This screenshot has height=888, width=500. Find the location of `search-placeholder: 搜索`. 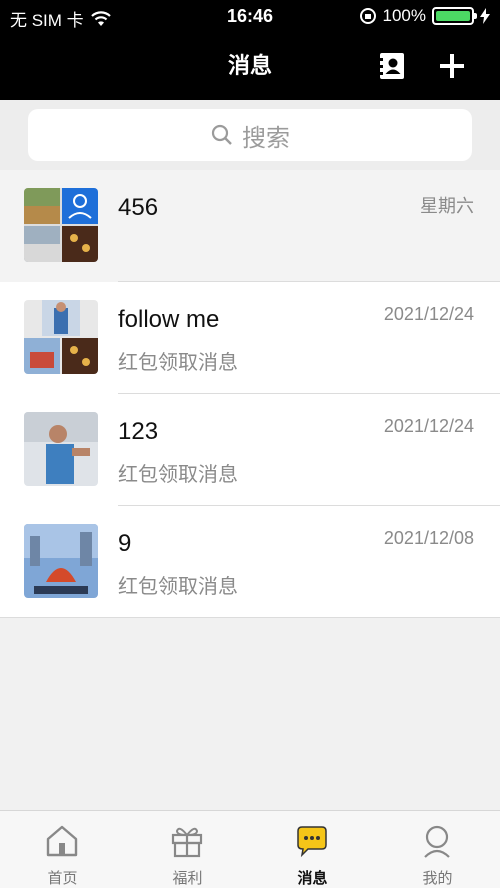

search-placeholder: 搜索 is located at coordinates (266, 138).